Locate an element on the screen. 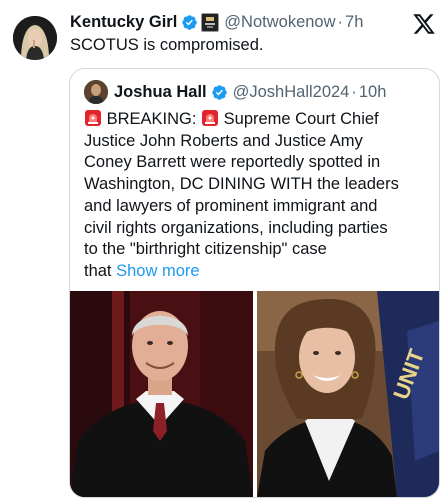 The height and width of the screenshot is (500, 448). quote-author-handle: @JoshHall2024 is located at coordinates (291, 92).